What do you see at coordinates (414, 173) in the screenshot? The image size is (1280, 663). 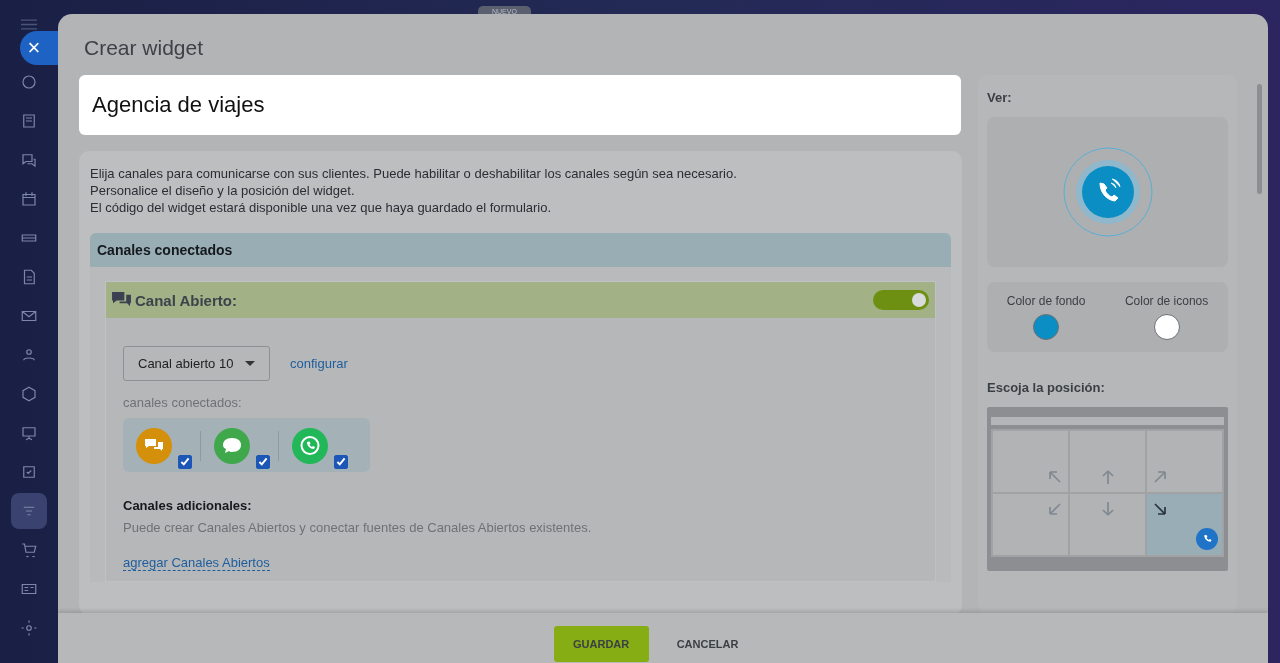 I see `description-text: Elija canales para comunicarse con sus clientes. Puede habilitar o deshabilitar los canales según sea necesario.` at bounding box center [414, 173].